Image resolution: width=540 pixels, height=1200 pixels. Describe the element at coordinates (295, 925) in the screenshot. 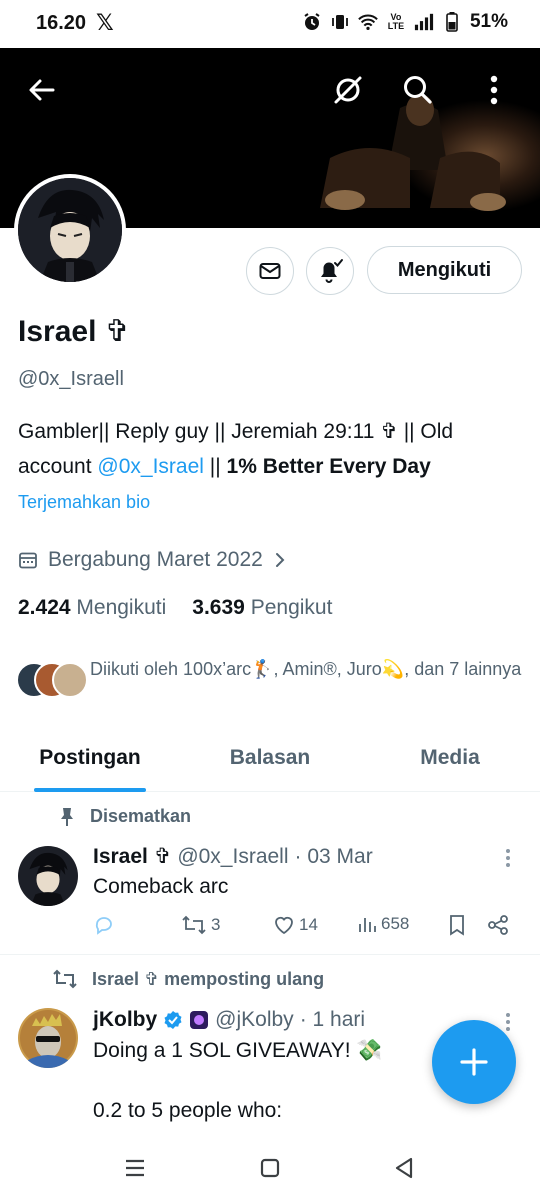

I see `like-button: 14` at that location.